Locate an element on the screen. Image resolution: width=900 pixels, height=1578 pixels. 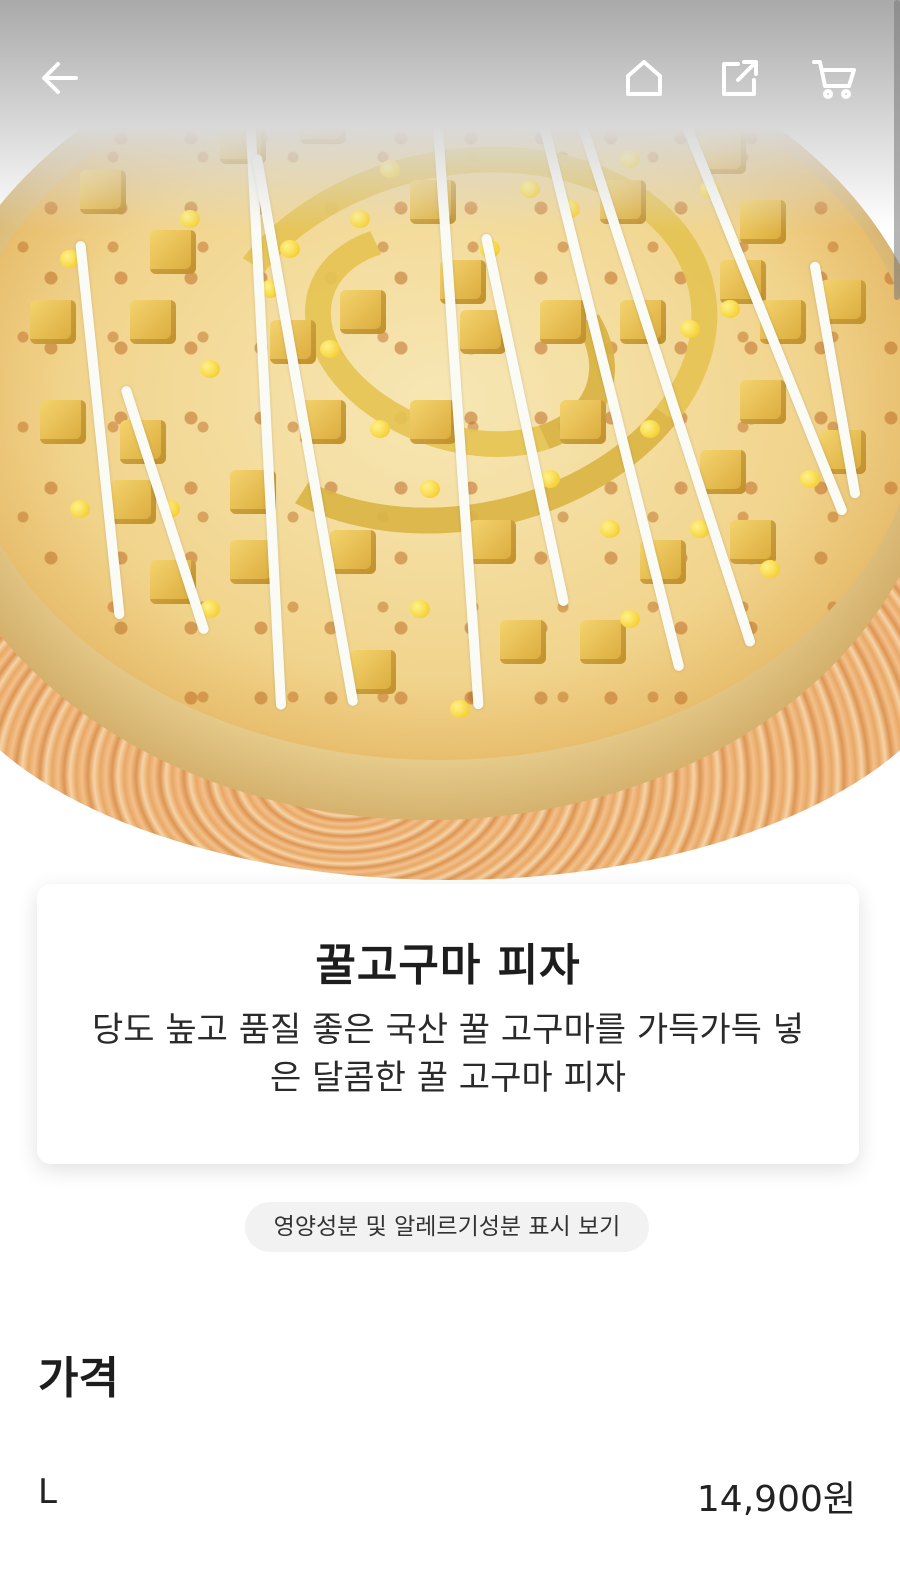
share-icon is located at coordinates (740, 78).